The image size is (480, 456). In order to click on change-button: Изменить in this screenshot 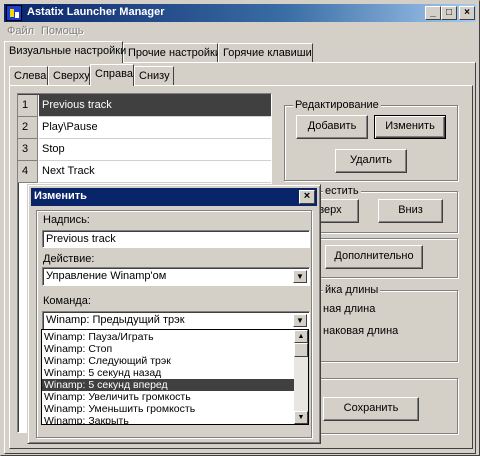, I will do `click(410, 127)`.